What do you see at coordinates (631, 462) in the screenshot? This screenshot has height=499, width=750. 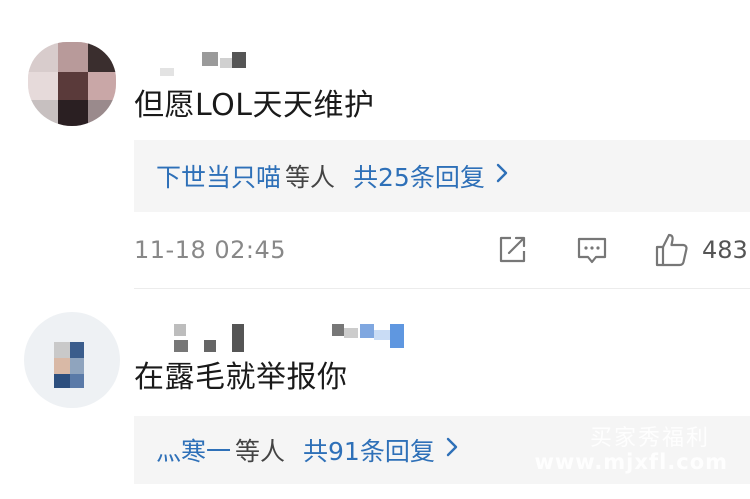 I see `watermark-url: www.mjxfl.com` at bounding box center [631, 462].